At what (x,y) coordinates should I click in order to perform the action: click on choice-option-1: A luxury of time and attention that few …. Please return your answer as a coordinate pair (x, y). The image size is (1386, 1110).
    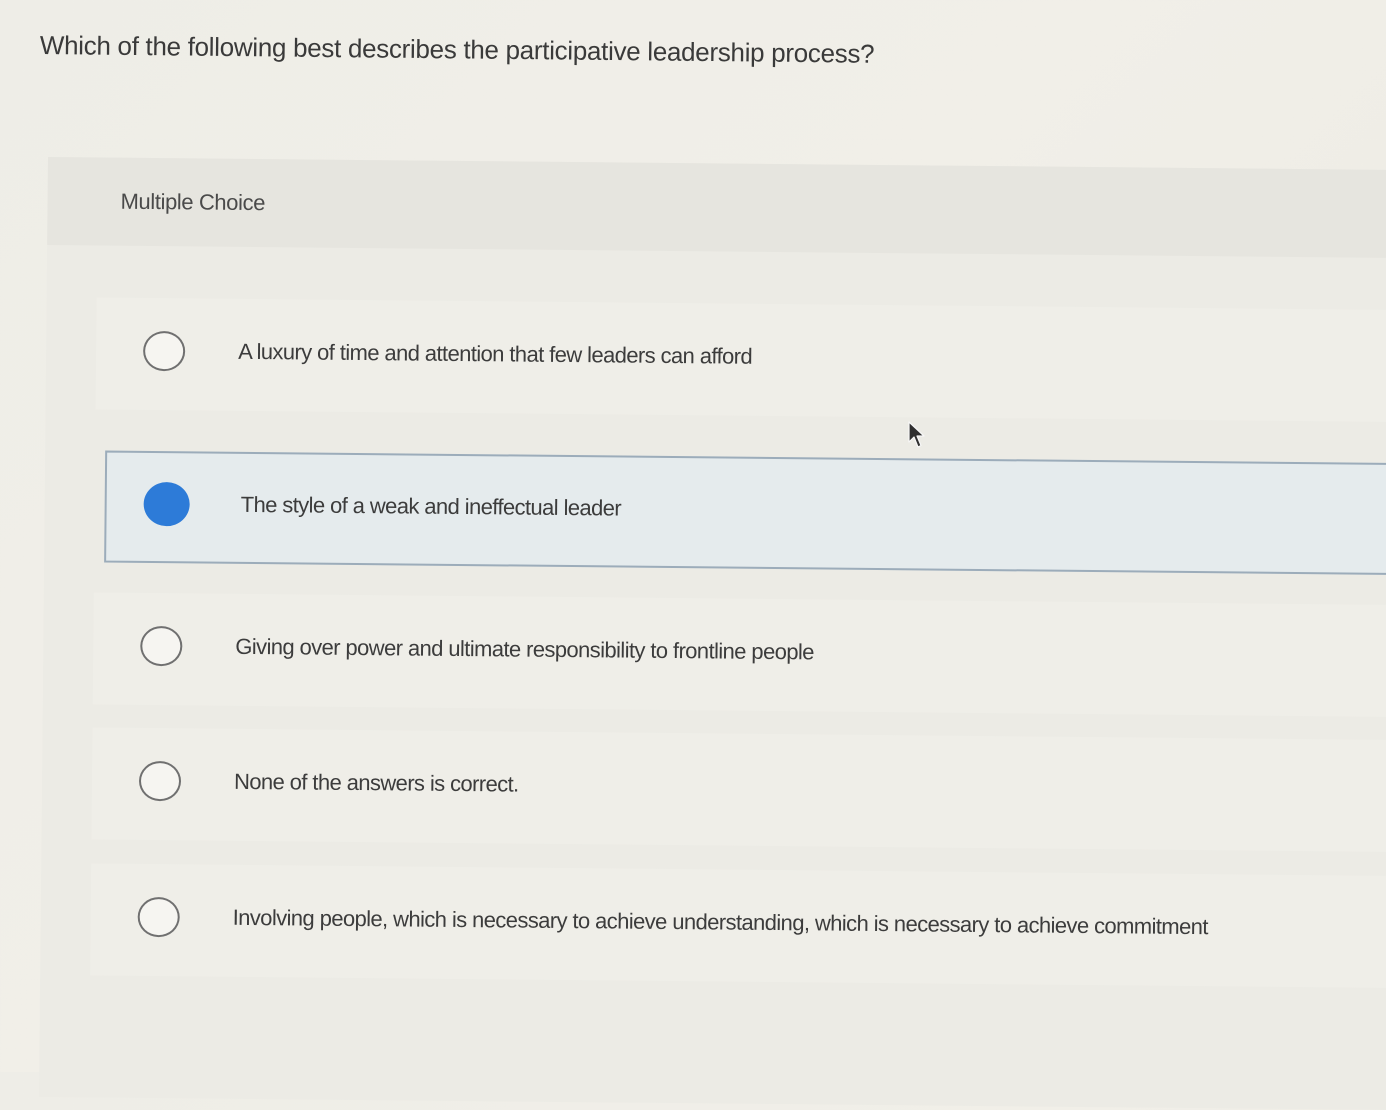
    Looking at the image, I should click on (740, 360).